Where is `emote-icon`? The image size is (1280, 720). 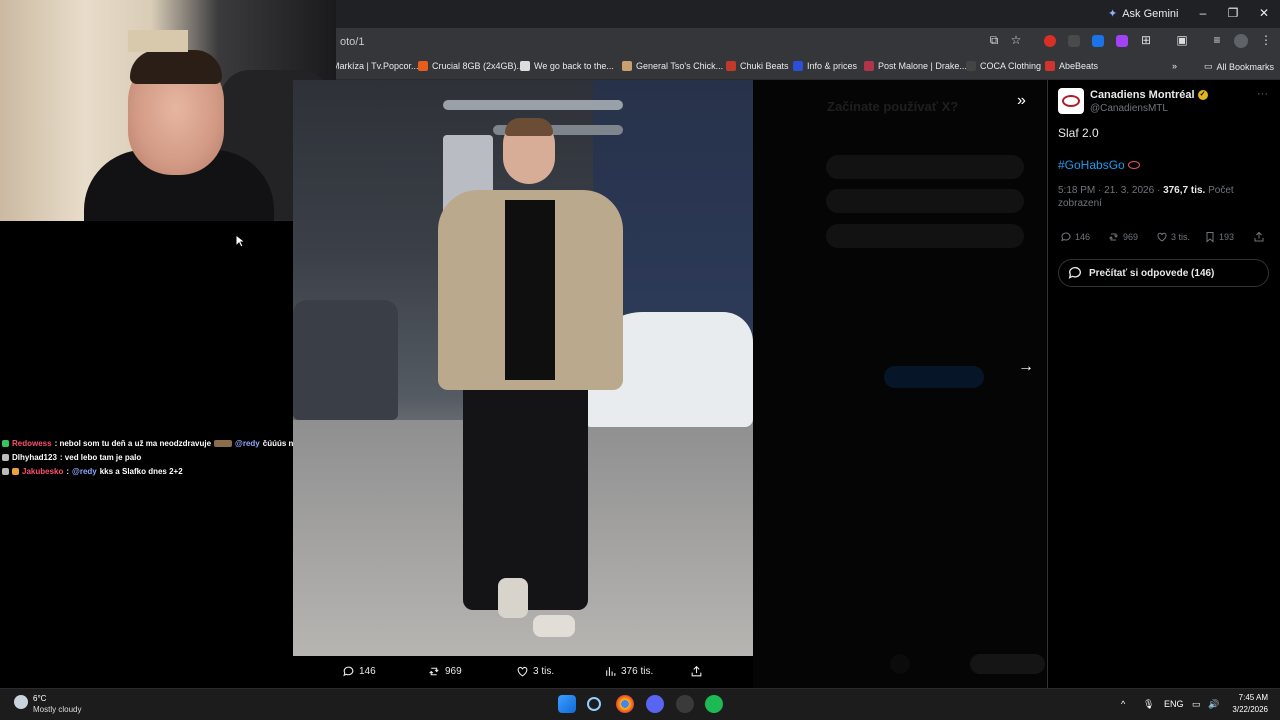 emote-icon is located at coordinates (223, 443).